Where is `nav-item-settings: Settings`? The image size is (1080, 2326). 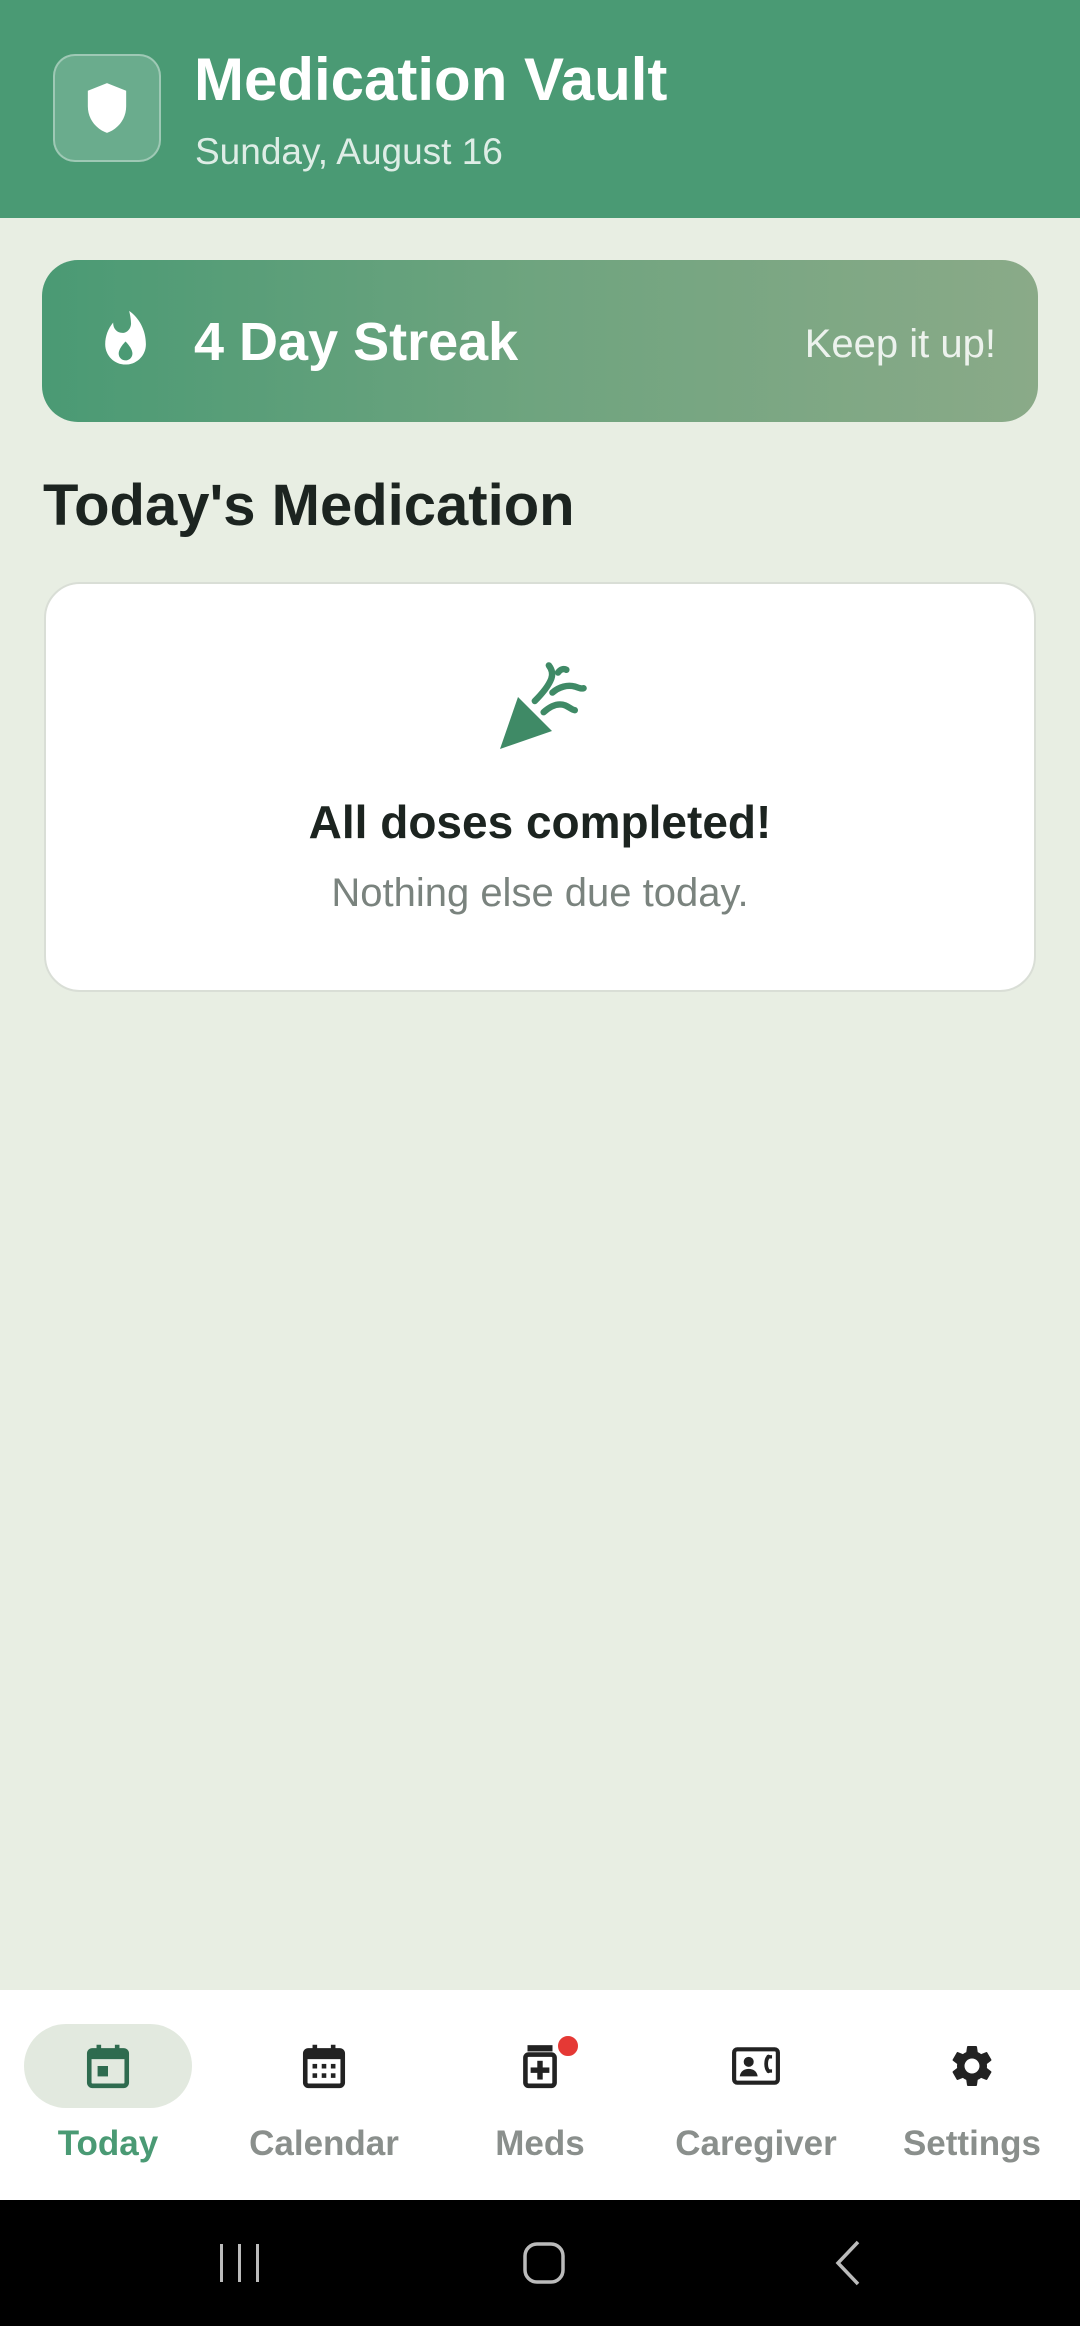
nav-item-settings: Settings is located at coordinates (972, 2095).